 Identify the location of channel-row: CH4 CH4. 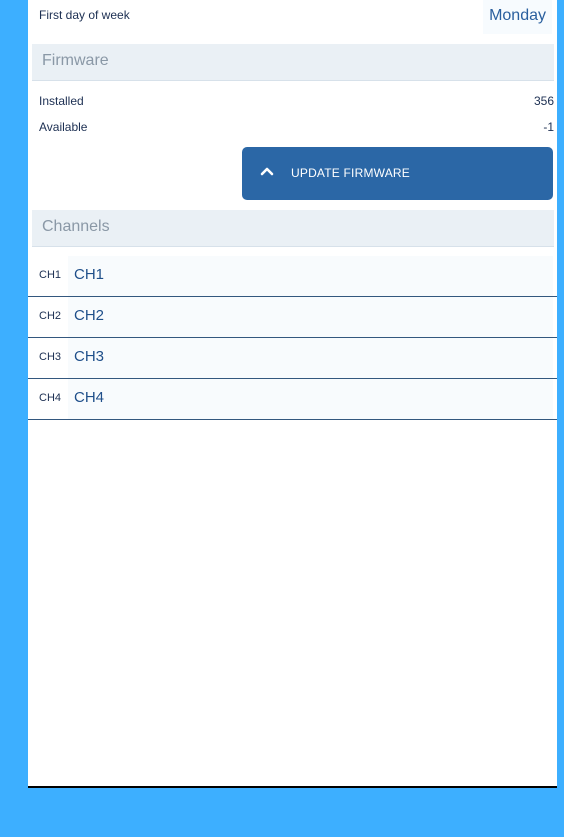
(292, 399).